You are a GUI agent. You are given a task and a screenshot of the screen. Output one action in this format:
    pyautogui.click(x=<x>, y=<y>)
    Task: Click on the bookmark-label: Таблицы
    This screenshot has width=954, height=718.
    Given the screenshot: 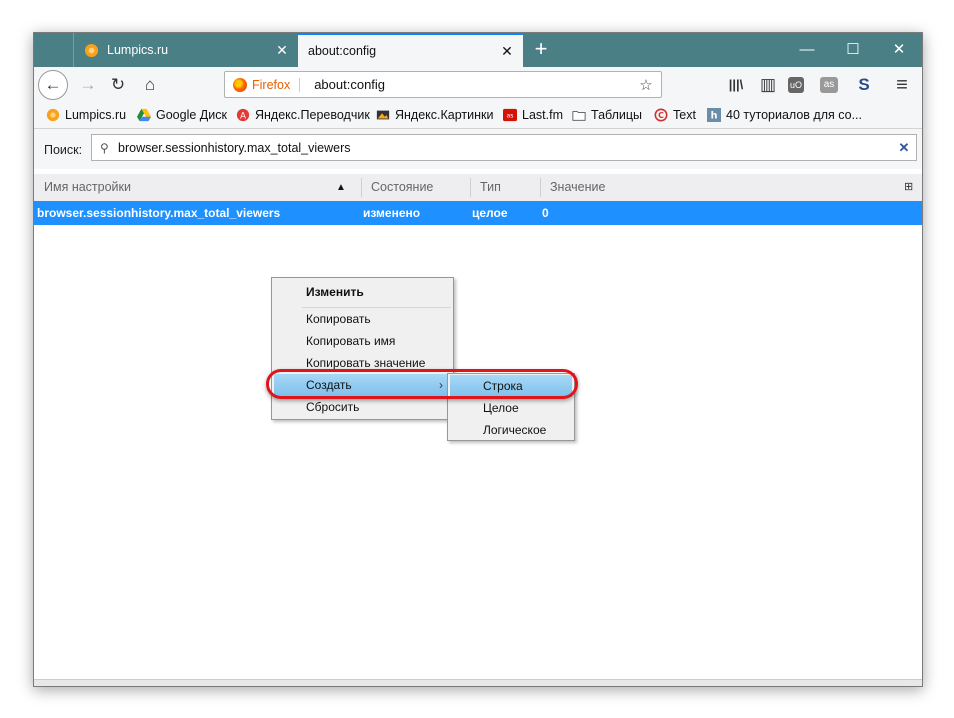 What is the action you would take?
    pyautogui.click(x=617, y=115)
    